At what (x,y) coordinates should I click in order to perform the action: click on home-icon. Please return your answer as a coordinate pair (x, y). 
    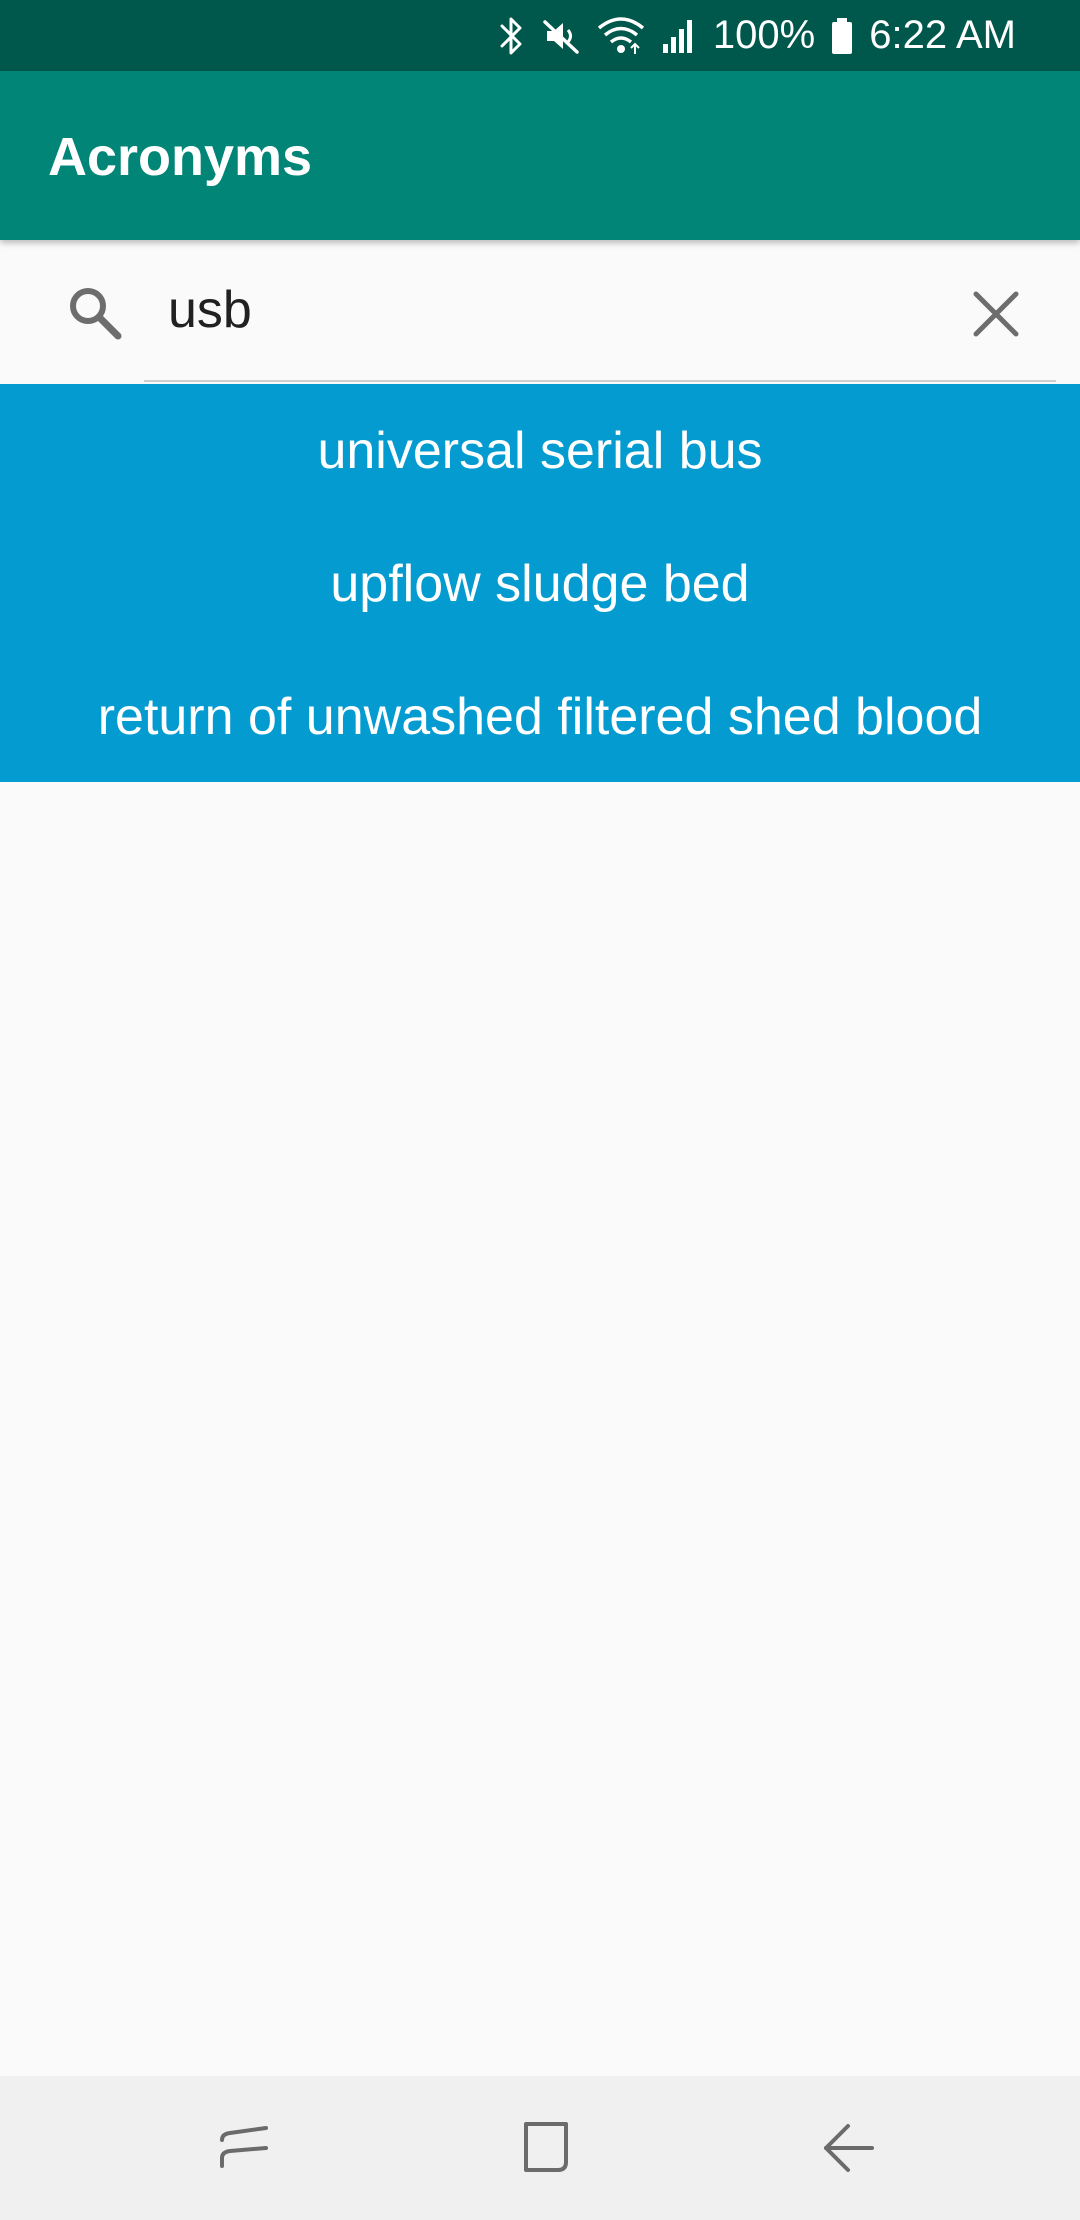
    Looking at the image, I should click on (546, 2147).